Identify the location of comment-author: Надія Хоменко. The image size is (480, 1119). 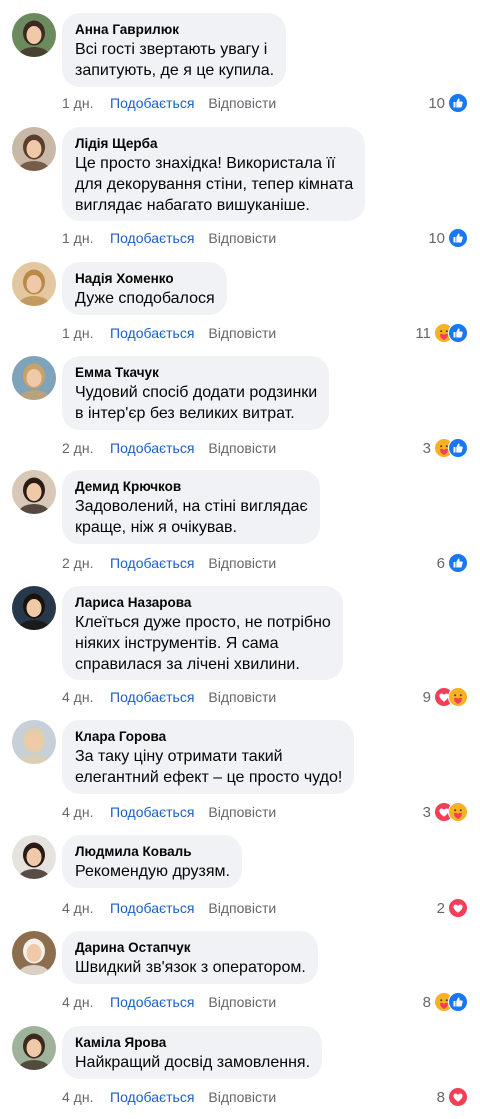
(145, 279).